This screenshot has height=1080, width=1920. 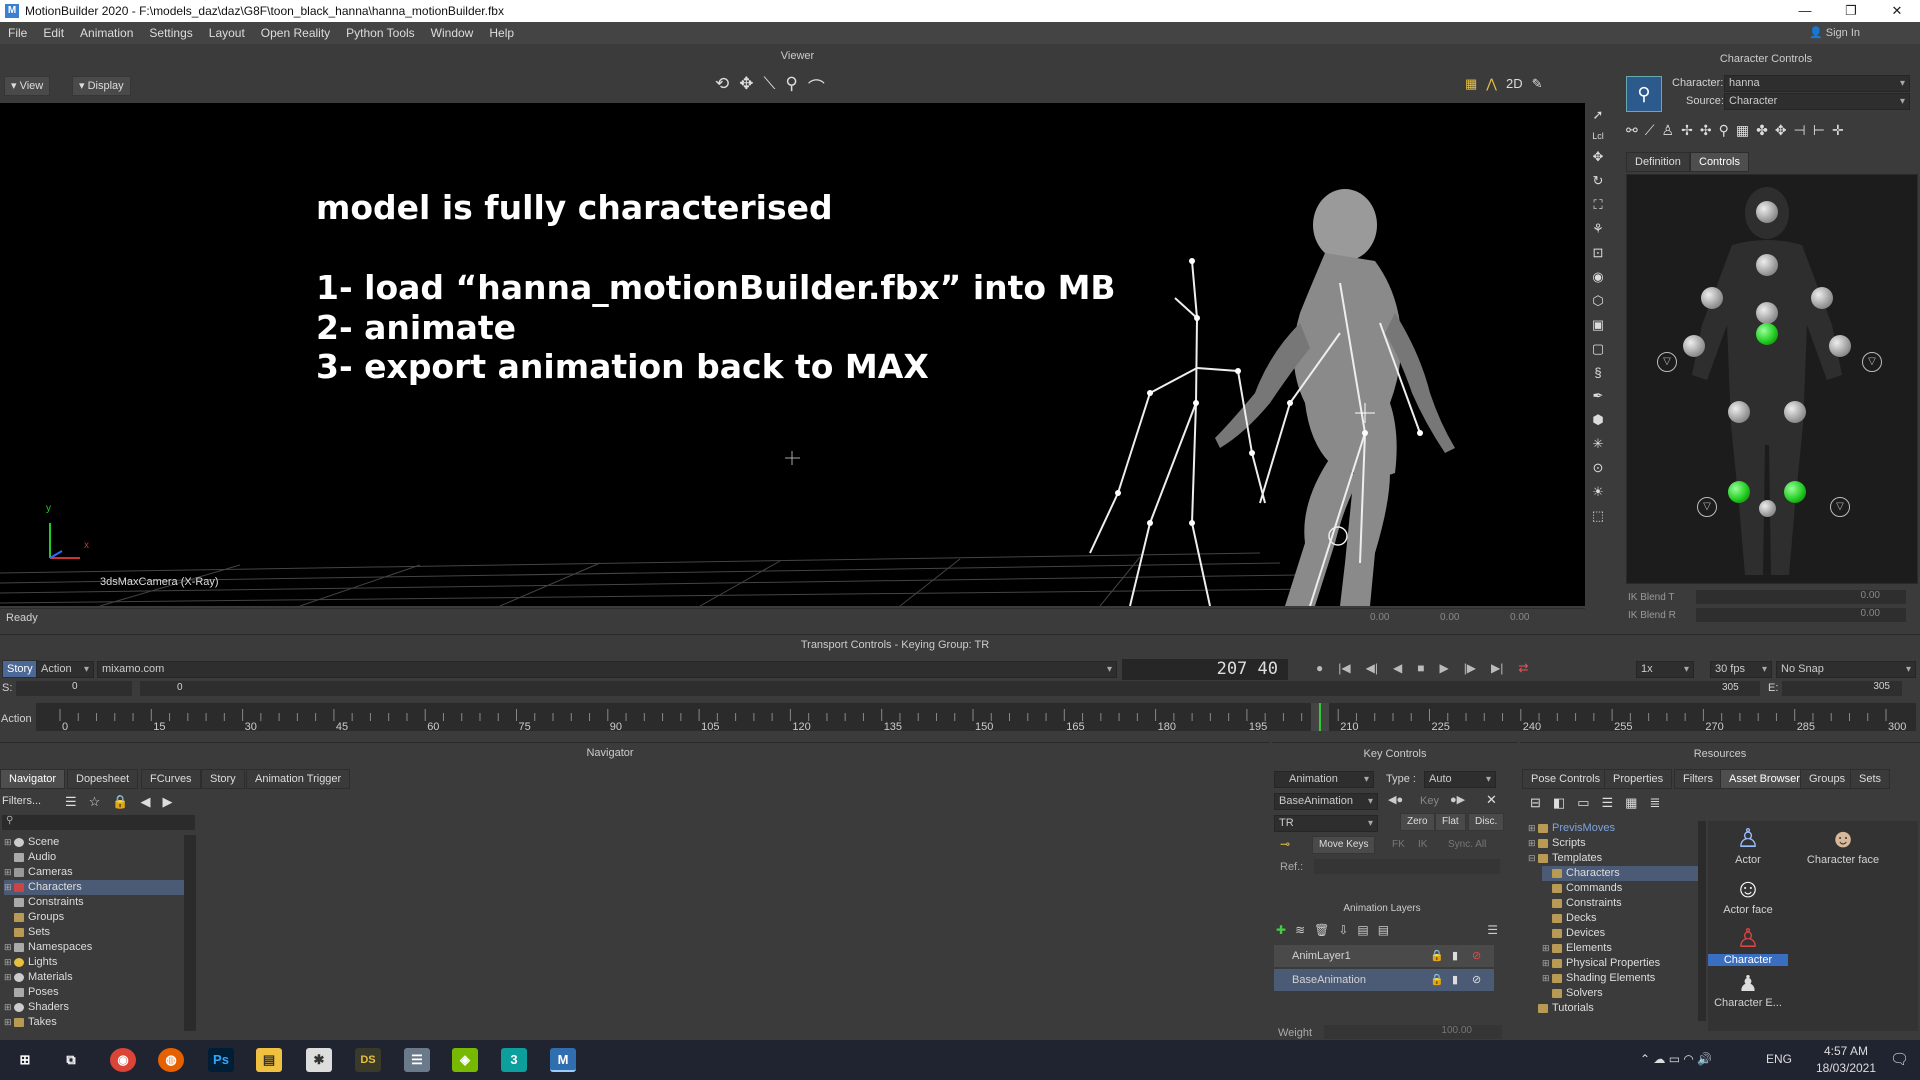 I want to click on asset-tree-tutorials: Tutorials, so click(x=1614, y=1008).